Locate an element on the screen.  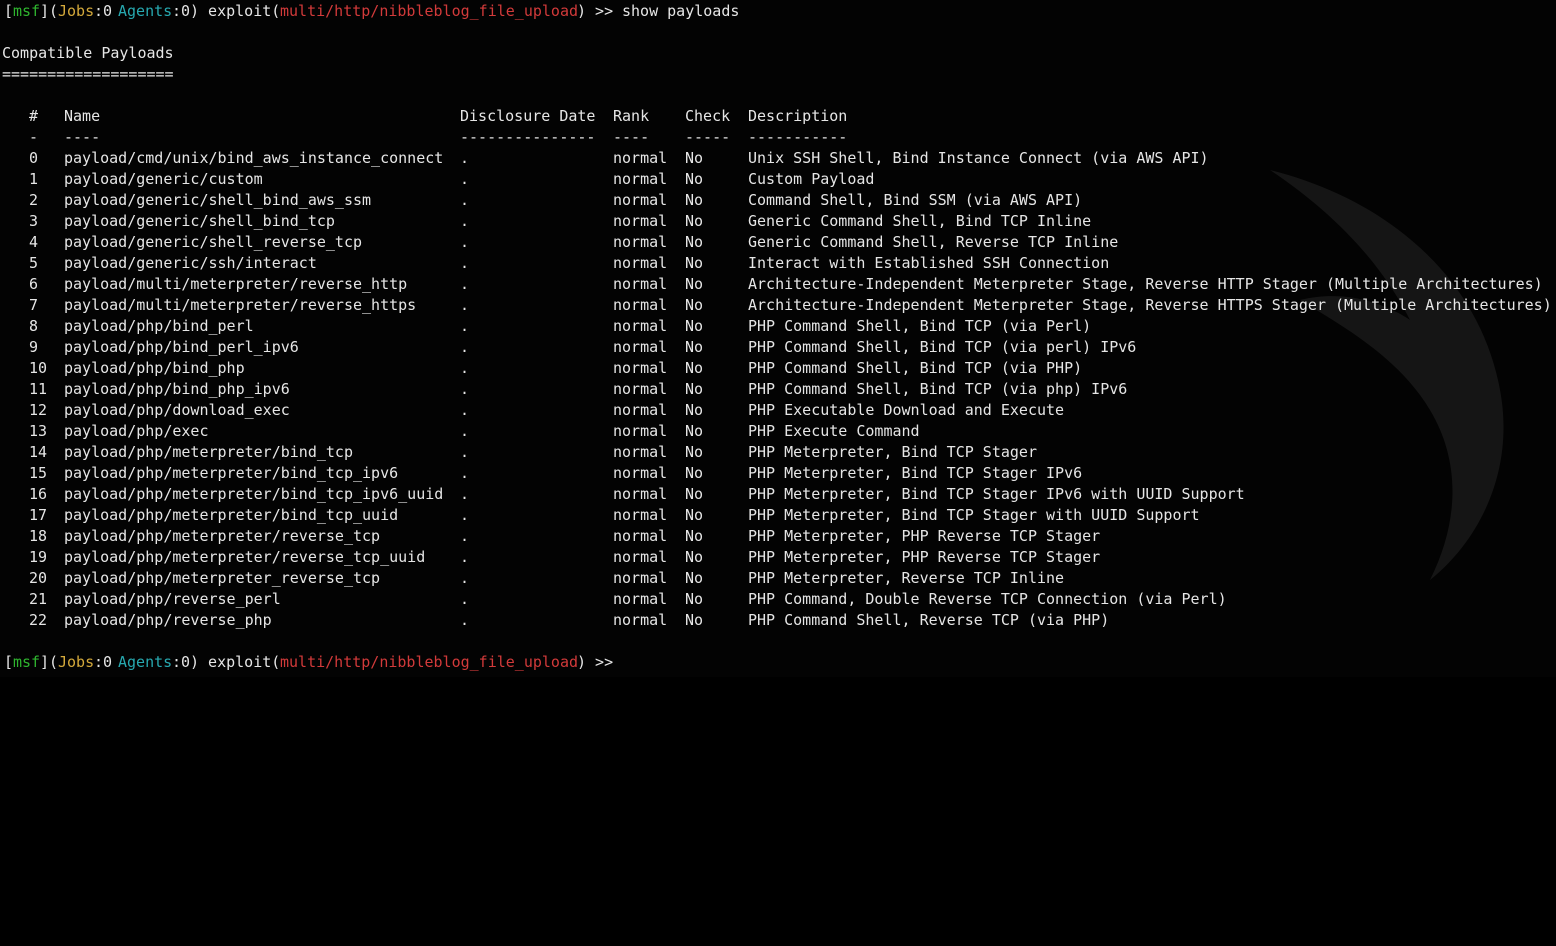
row-num: 9 is located at coordinates (34, 347).